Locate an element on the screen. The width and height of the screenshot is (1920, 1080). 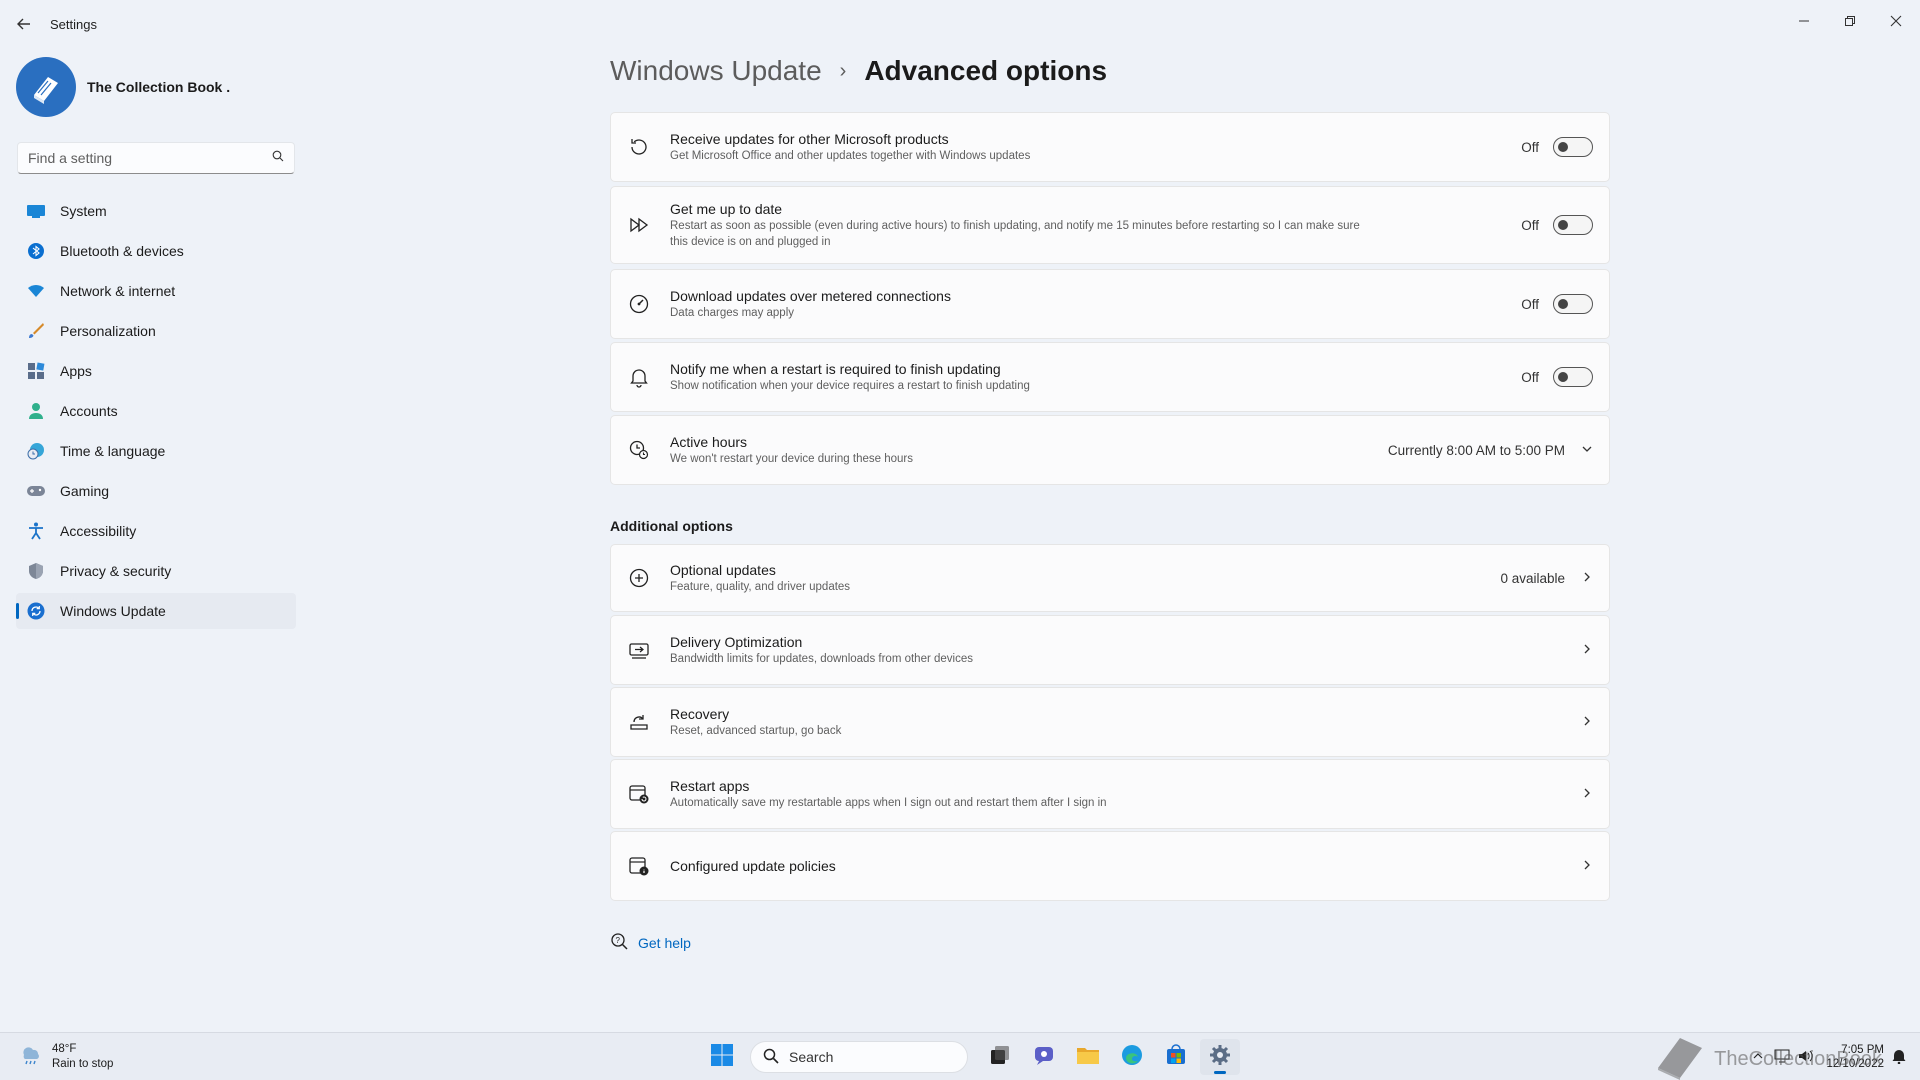
search-field is located at coordinates (156, 158).